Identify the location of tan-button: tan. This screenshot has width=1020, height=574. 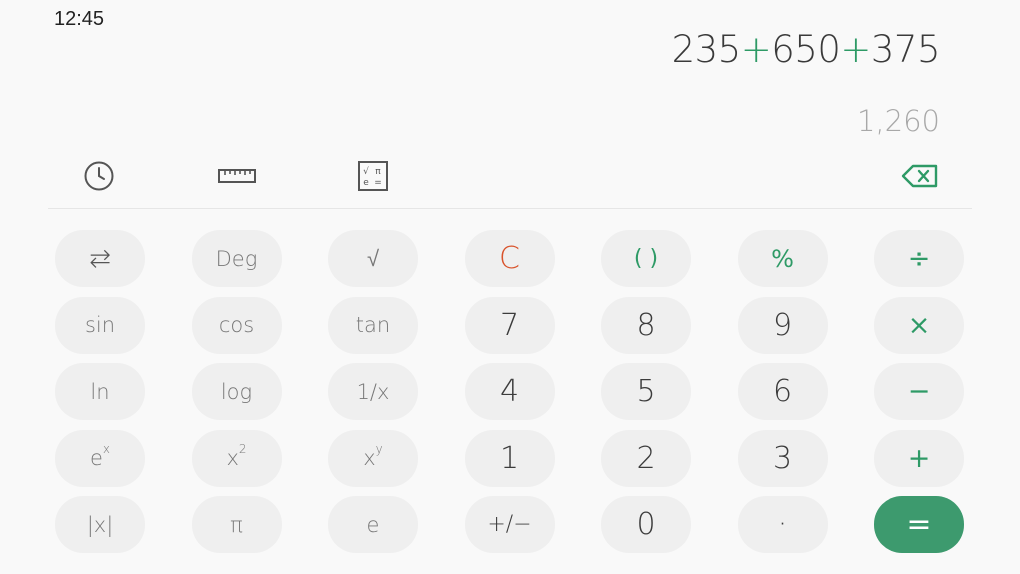
(373, 325).